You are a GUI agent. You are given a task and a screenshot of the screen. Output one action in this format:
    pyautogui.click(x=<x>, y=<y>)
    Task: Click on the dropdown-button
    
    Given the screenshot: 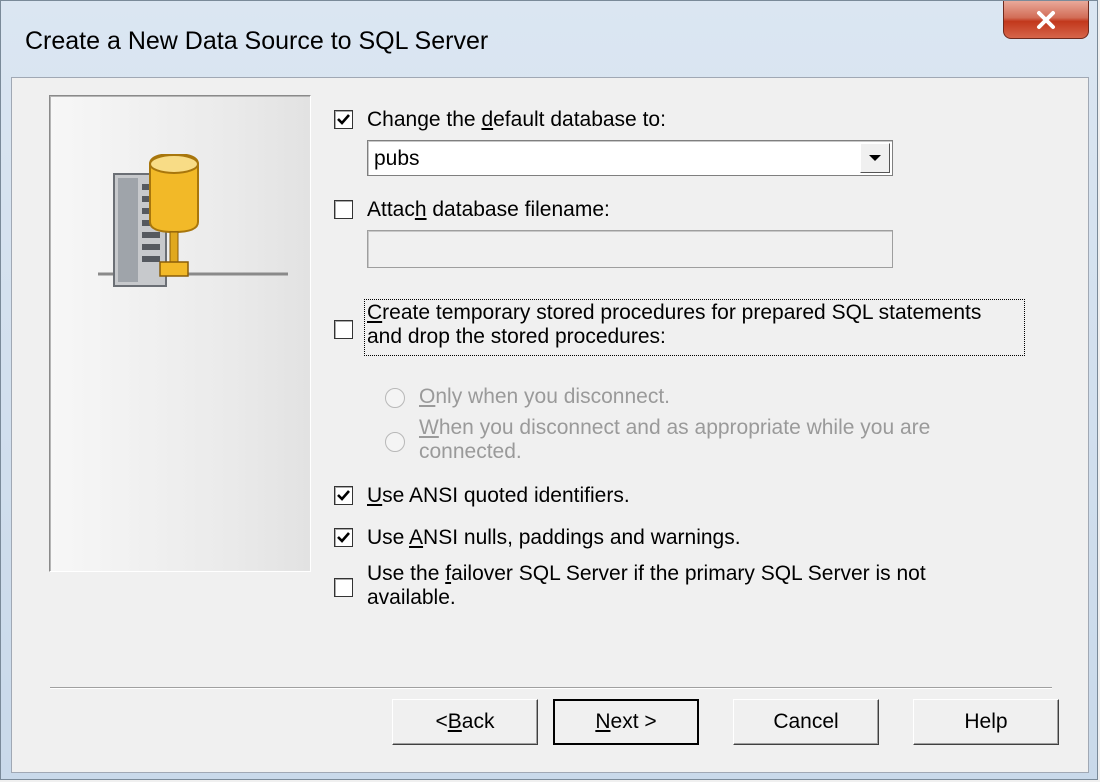 What is the action you would take?
    pyautogui.click(x=875, y=158)
    